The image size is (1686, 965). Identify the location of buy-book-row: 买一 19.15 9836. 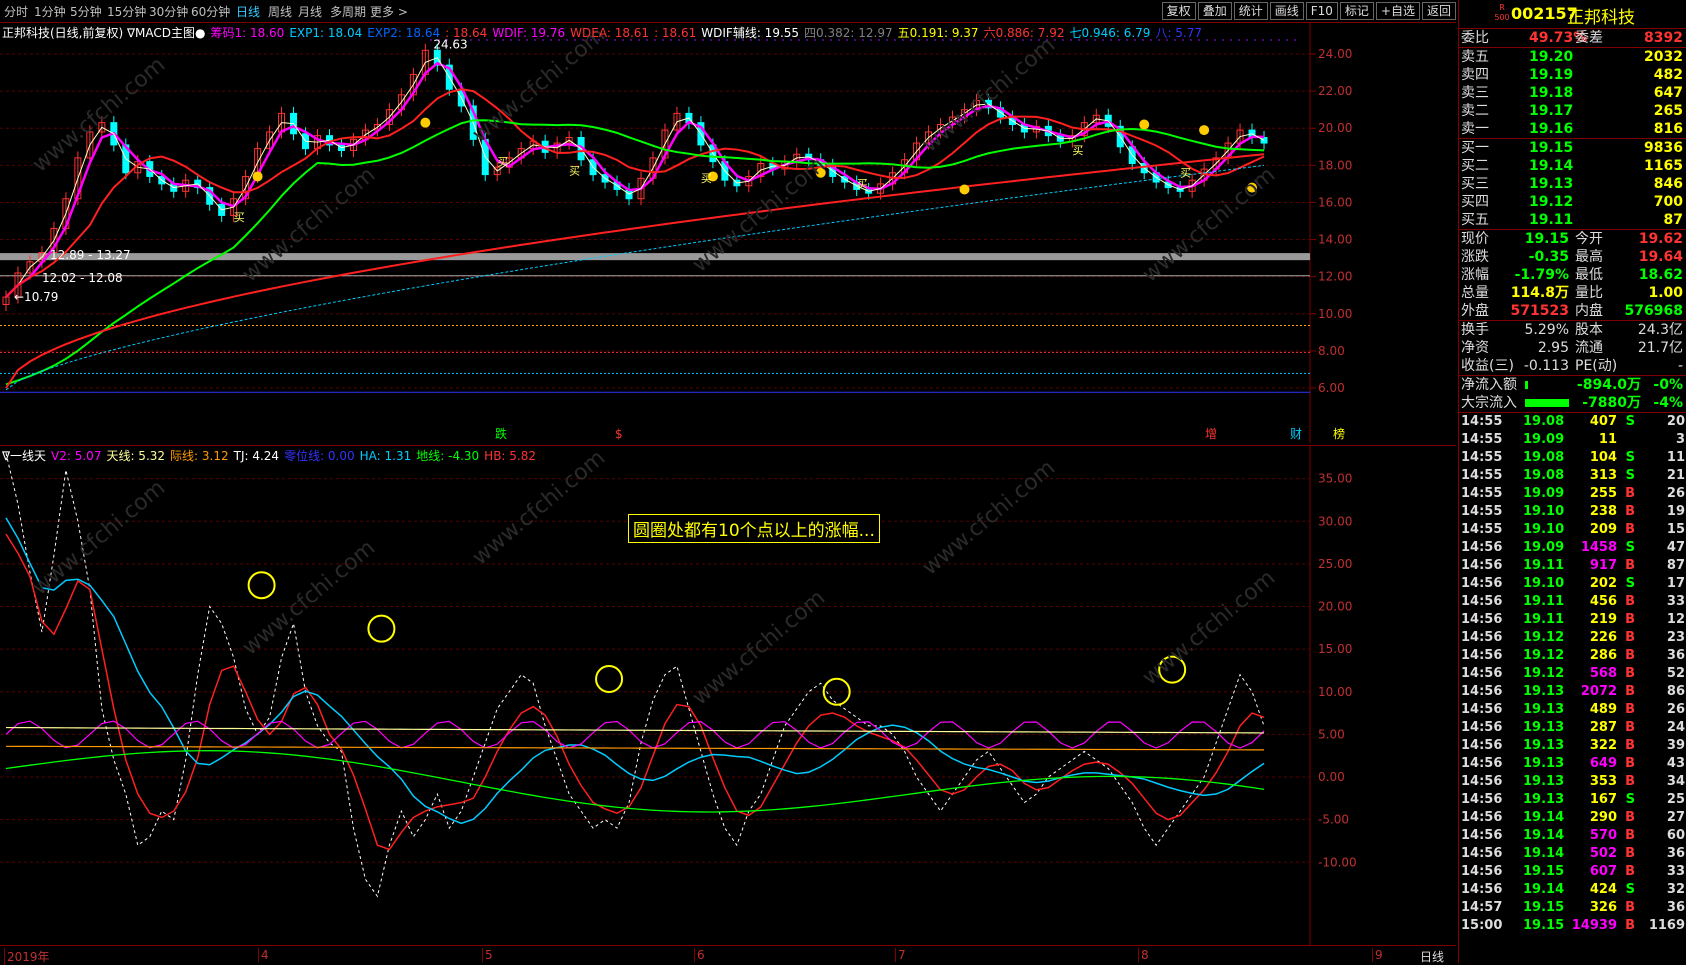
(1572, 148).